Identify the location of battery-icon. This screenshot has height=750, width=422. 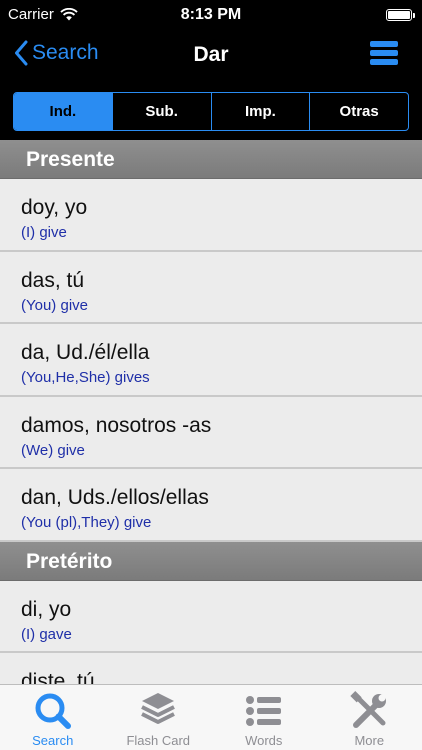
(400, 15).